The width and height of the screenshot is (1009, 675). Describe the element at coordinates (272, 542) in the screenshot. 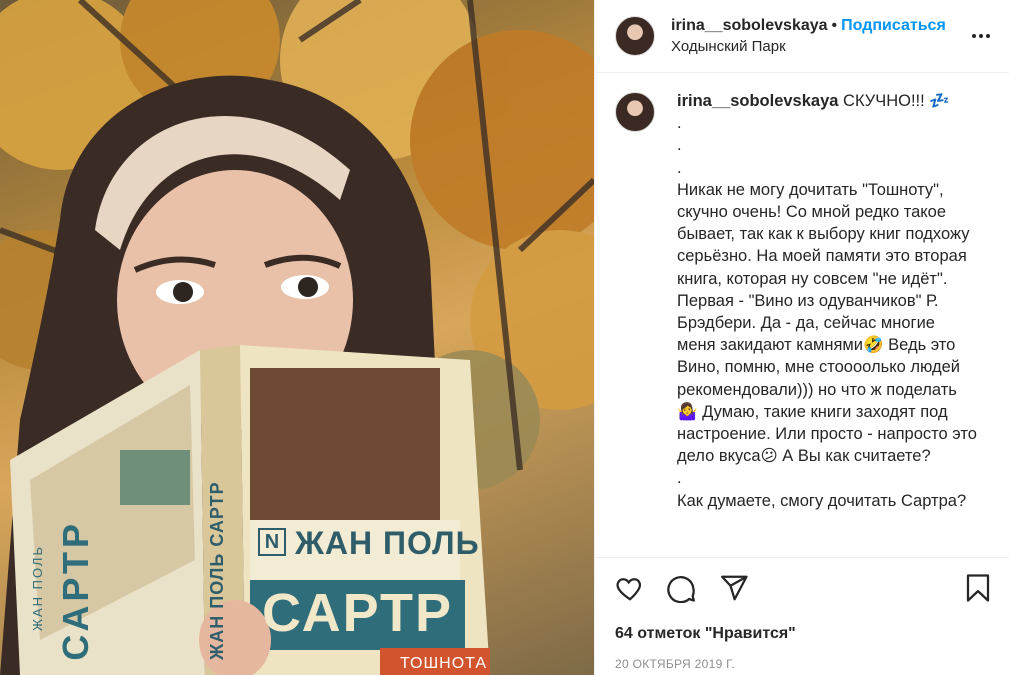

I see `book-series-mark: N` at that location.